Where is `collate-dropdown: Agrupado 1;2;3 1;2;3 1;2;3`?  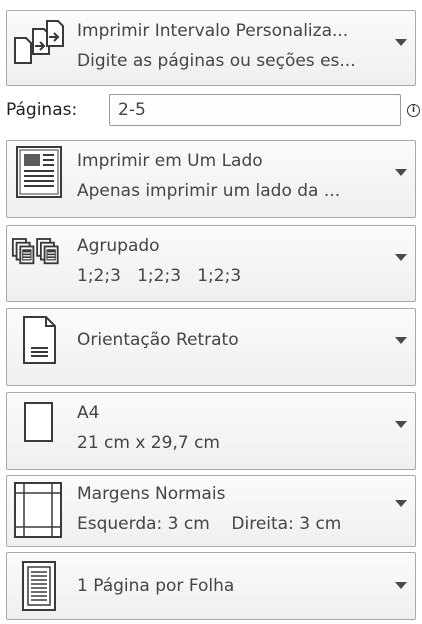
collate-dropdown: Agrupado 1;2;3 1;2;3 1;2;3 is located at coordinates (211, 263).